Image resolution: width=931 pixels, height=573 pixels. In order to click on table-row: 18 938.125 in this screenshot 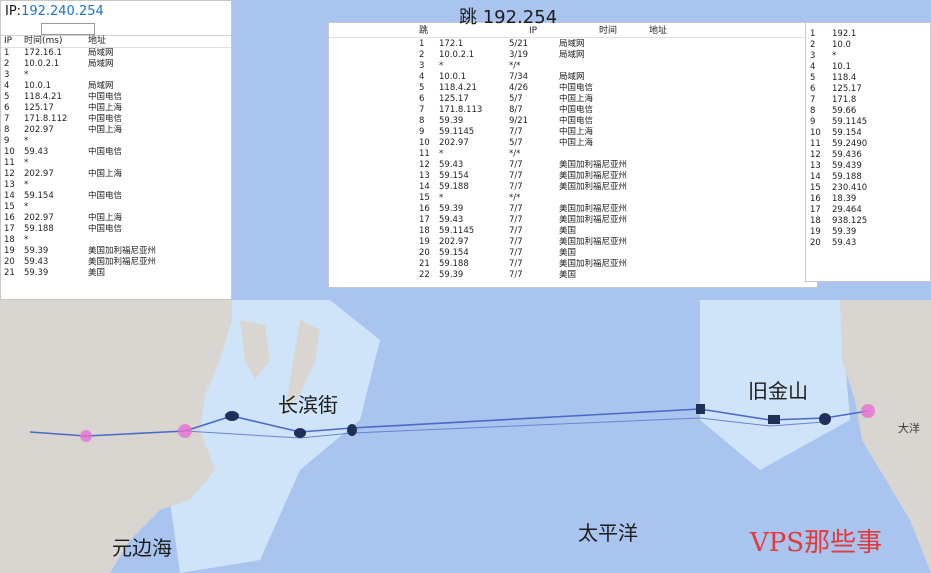, I will do `click(868, 221)`.